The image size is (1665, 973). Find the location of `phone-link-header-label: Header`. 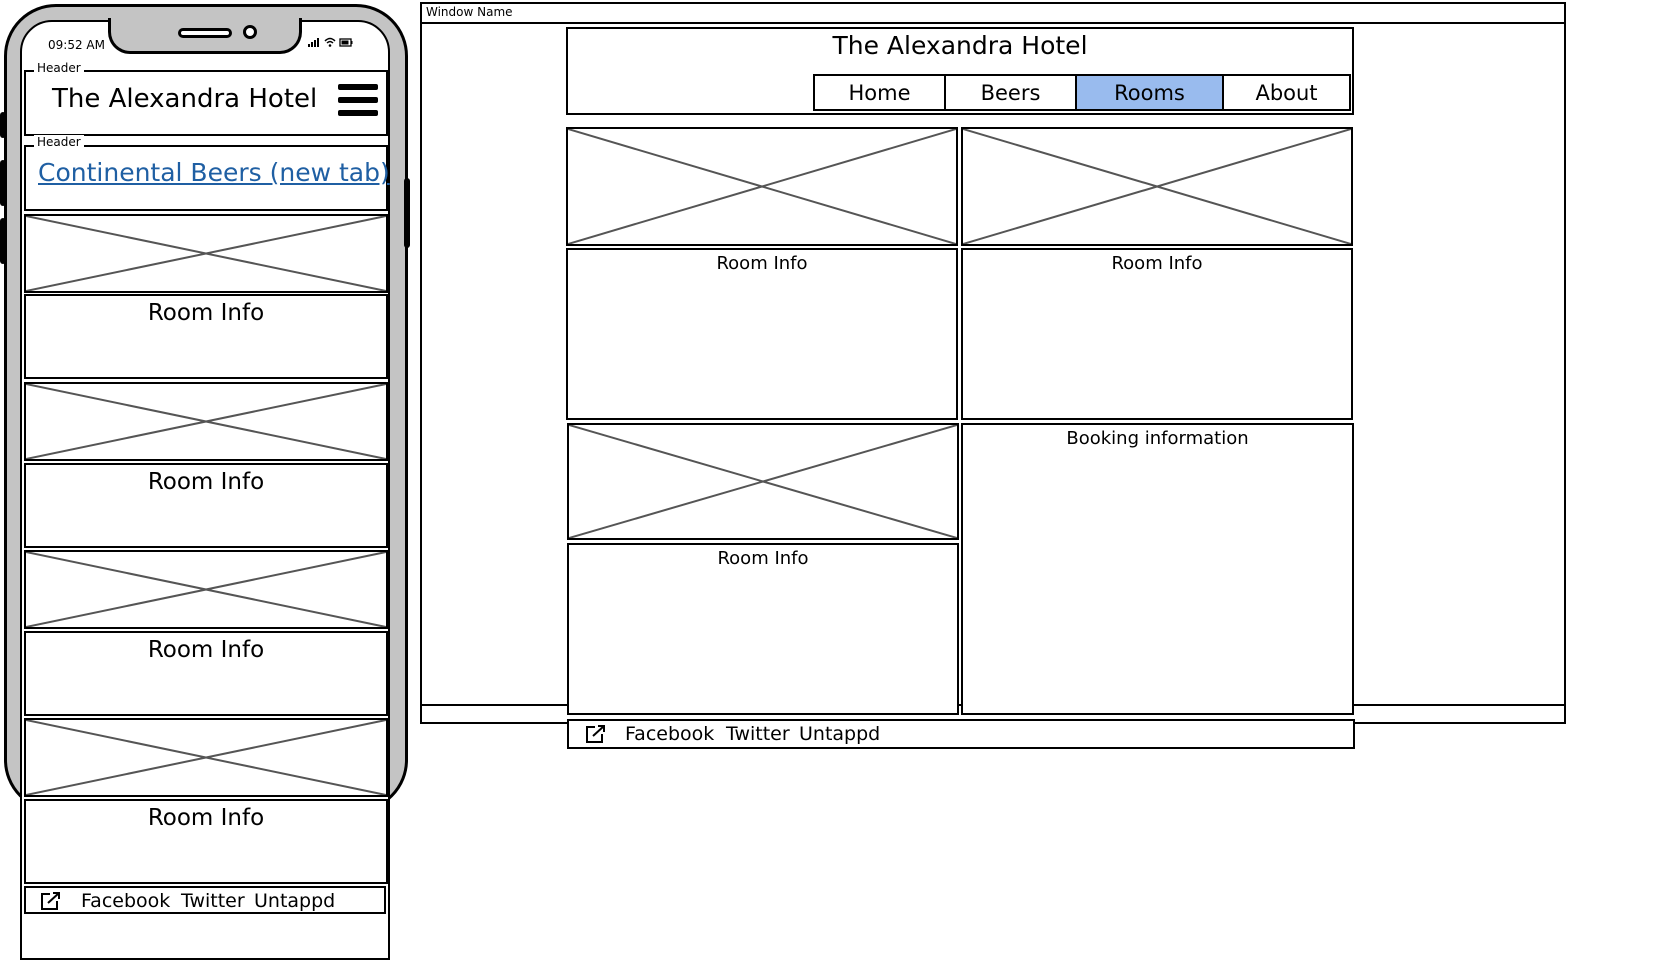

phone-link-header-label: Header is located at coordinates (59, 142).